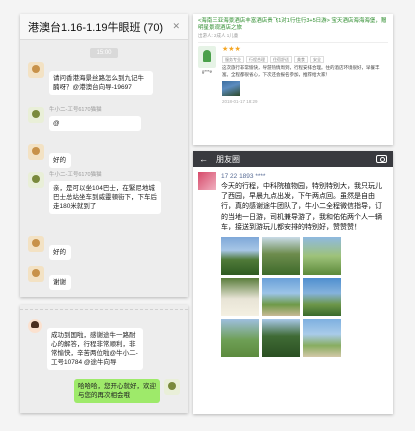 This screenshot has width=415, height=431. What do you see at coordinates (117, 391) in the screenshot?
I see `my-message-bubble: 哈哈哈，您开心就好，欢迎与您的再次相会哦` at bounding box center [117, 391].